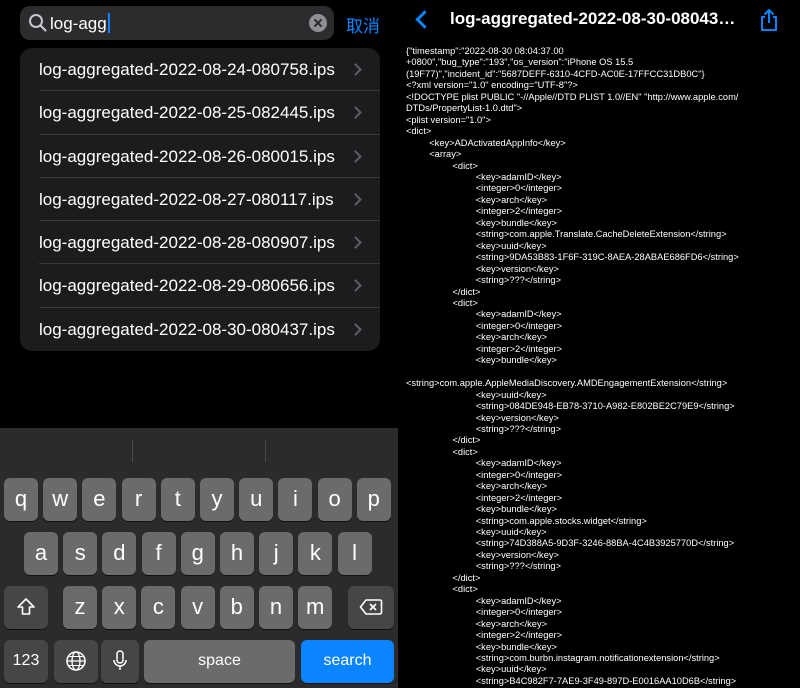  Describe the element at coordinates (108, 23) in the screenshot. I see `text-caret` at that location.